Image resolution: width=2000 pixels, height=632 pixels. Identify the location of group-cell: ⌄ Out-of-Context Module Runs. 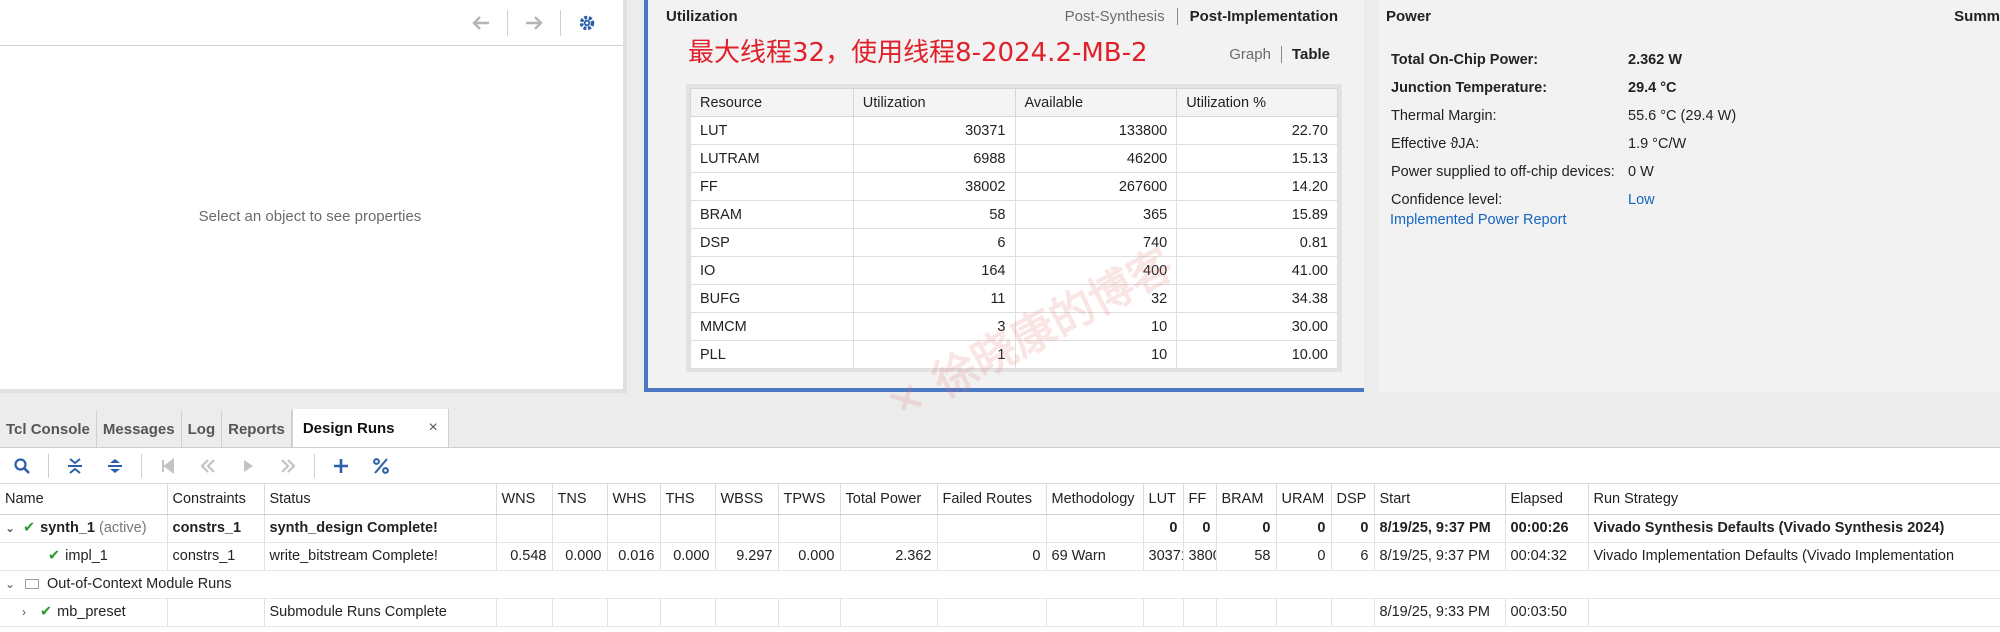
(1000, 584).